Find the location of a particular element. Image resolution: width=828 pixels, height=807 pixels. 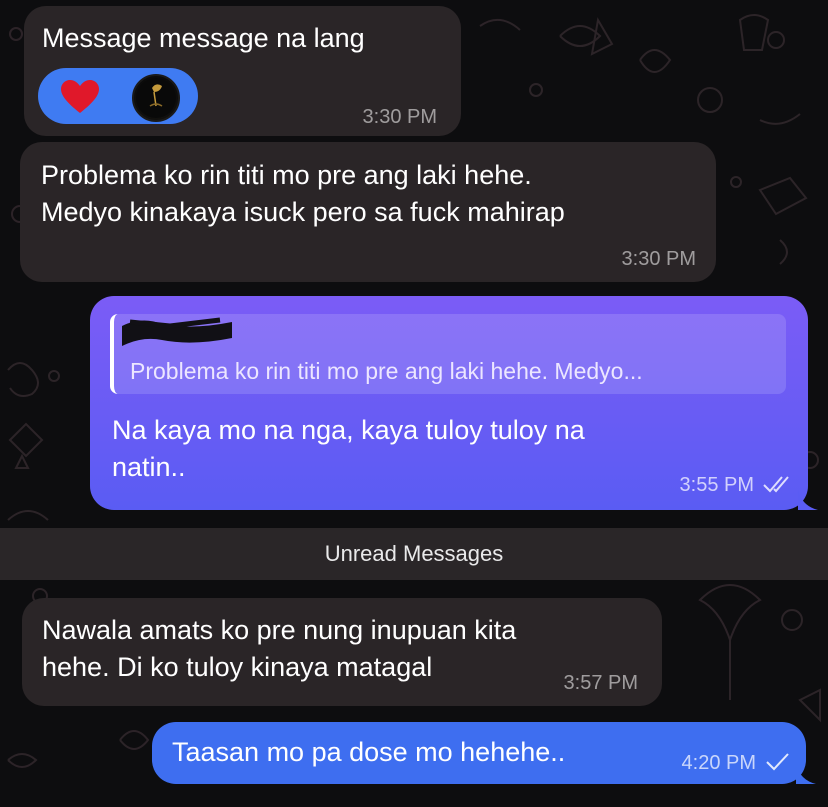

message-timestamp: 3:57 PM is located at coordinates (600, 683).